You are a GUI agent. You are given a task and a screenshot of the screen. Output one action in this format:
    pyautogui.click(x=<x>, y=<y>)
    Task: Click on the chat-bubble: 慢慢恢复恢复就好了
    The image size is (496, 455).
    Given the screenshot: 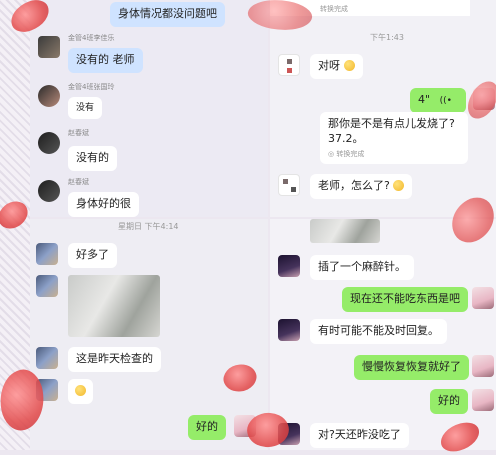 What is the action you would take?
    pyautogui.click(x=411, y=367)
    